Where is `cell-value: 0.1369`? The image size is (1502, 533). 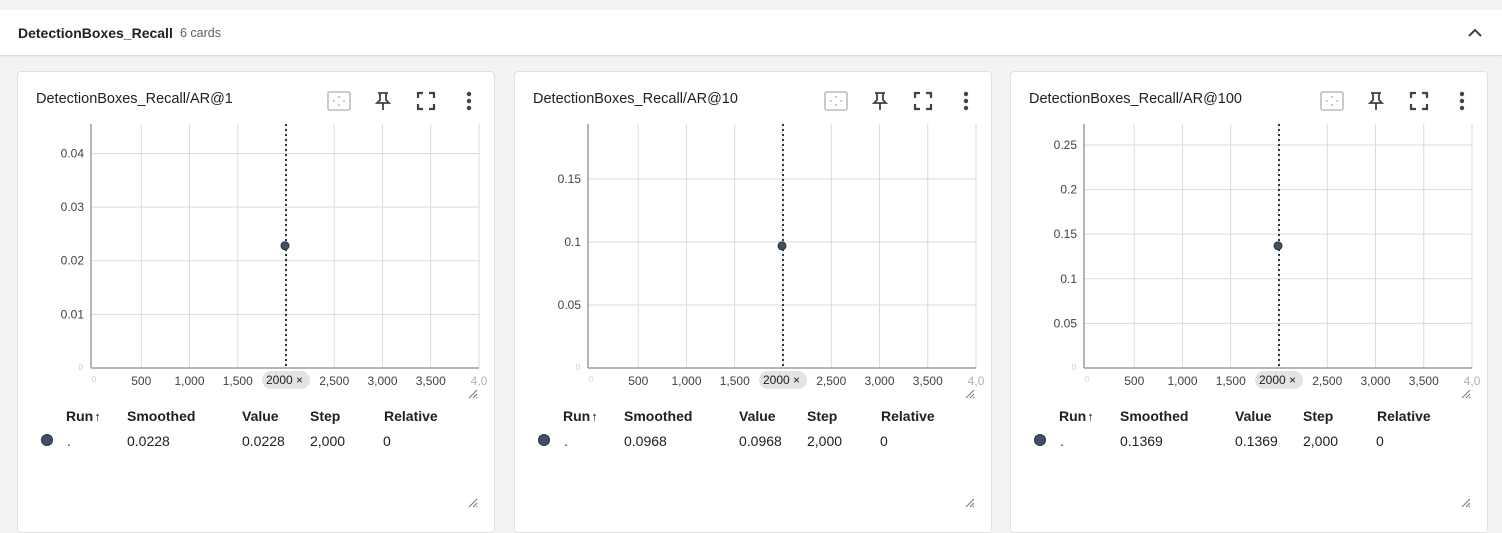 cell-value: 0.1369 is located at coordinates (1256, 441).